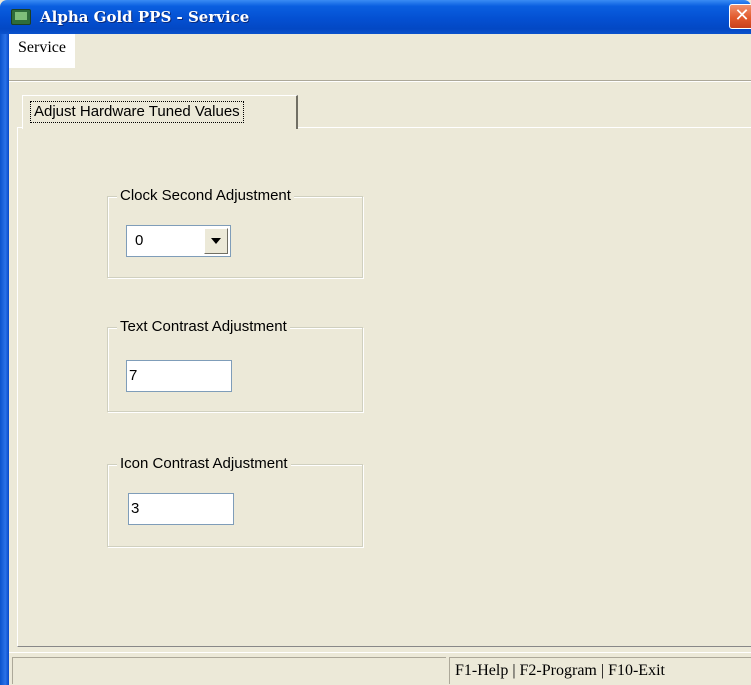 This screenshot has width=751, height=685. Describe the element at coordinates (21, 17) in the screenshot. I see `app-icon` at that location.